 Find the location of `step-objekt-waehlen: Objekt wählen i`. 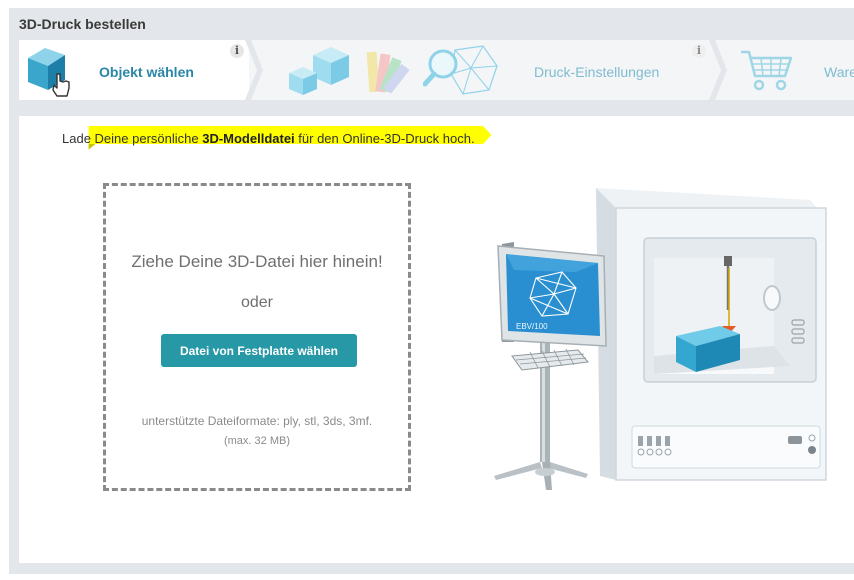

step-objekt-waehlen: Objekt wählen i is located at coordinates (134, 70).